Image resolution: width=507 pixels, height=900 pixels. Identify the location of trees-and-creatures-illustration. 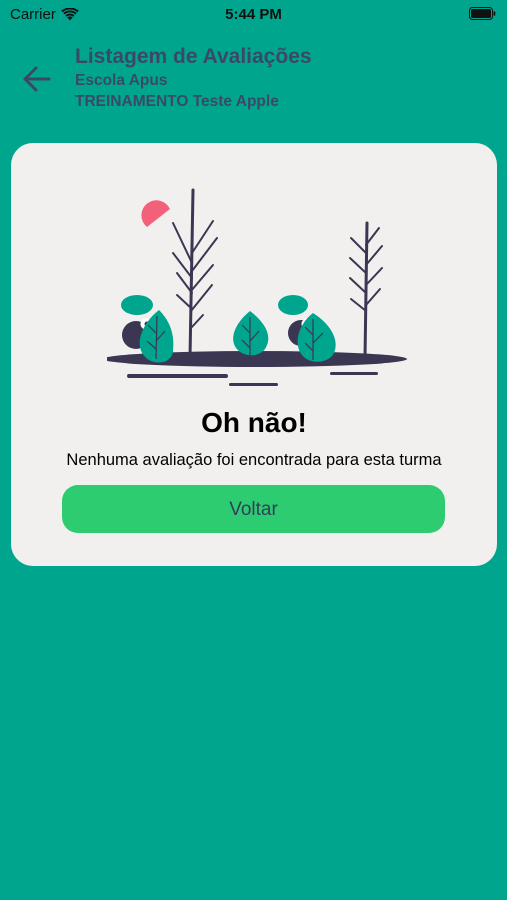
(257, 287).